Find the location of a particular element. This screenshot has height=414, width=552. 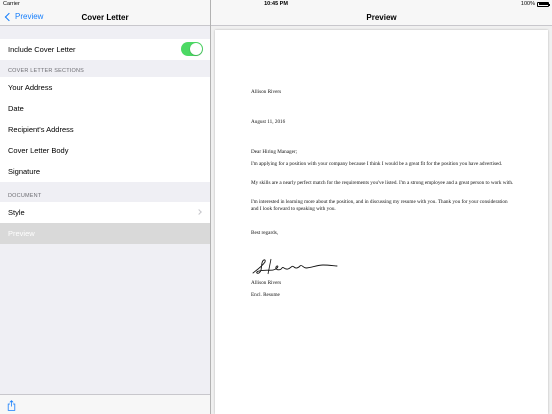

status-bar: Carrier 10:45 PM 100% is located at coordinates (276, 4).